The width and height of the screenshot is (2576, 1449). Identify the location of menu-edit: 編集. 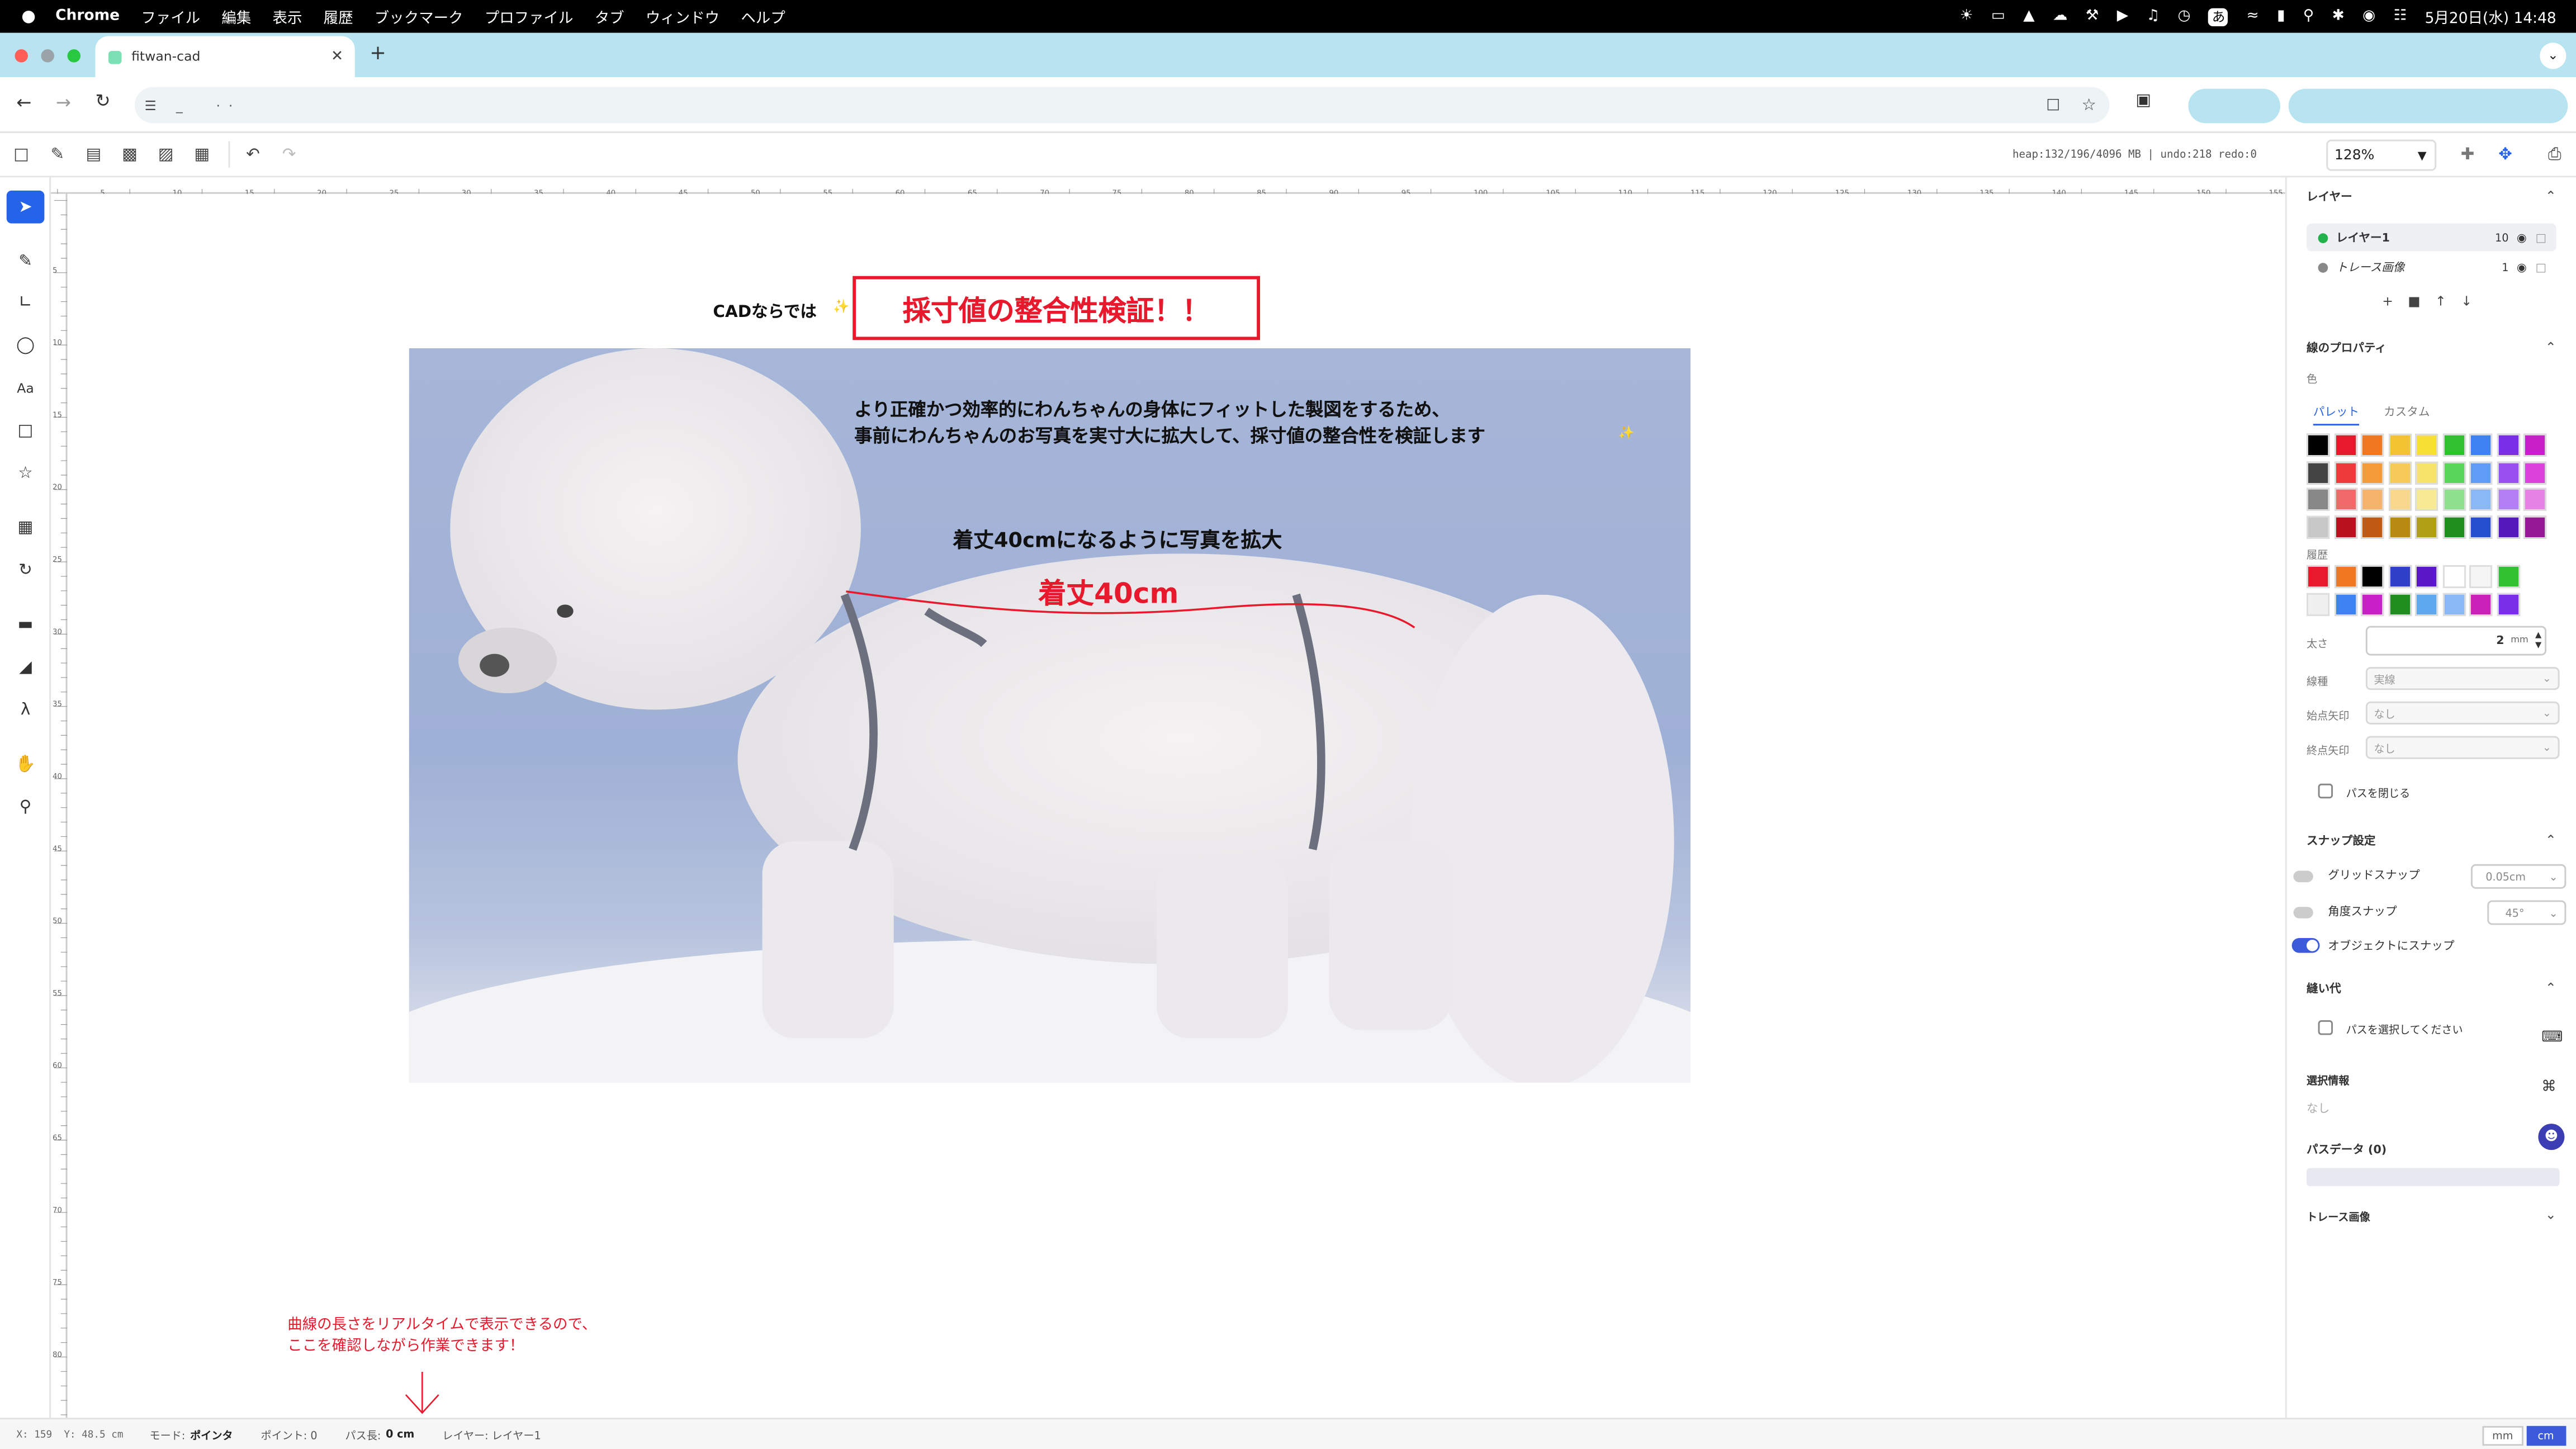
(236, 16).